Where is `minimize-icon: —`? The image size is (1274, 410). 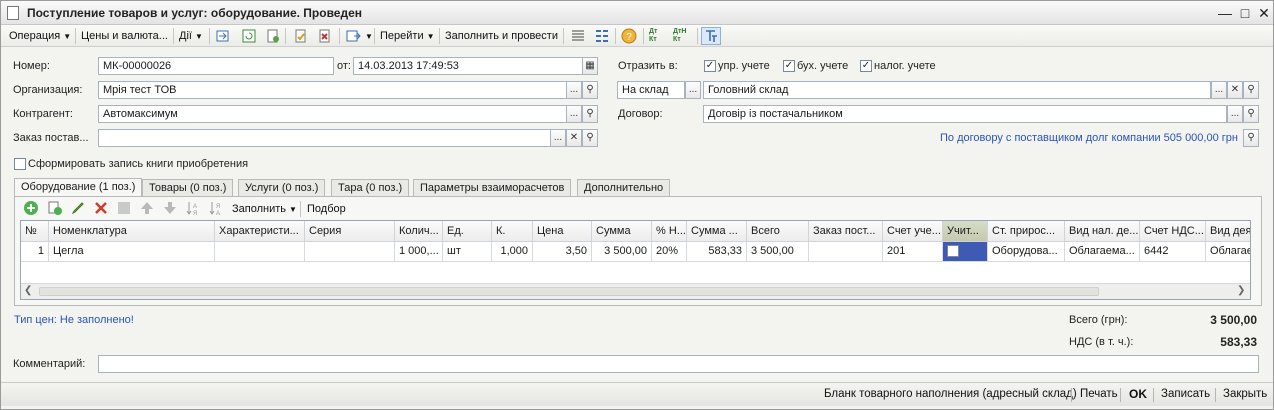
minimize-icon: — is located at coordinates (1225, 13).